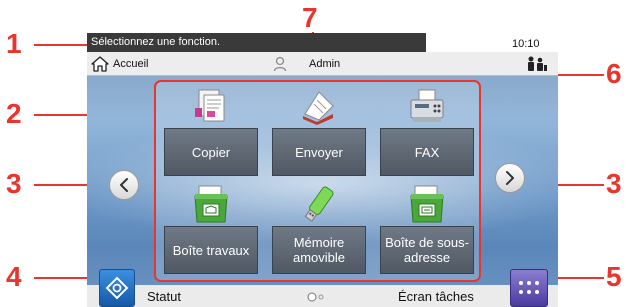  What do you see at coordinates (427, 152) in the screenshot?
I see `function-label-fax: FAX` at bounding box center [427, 152].